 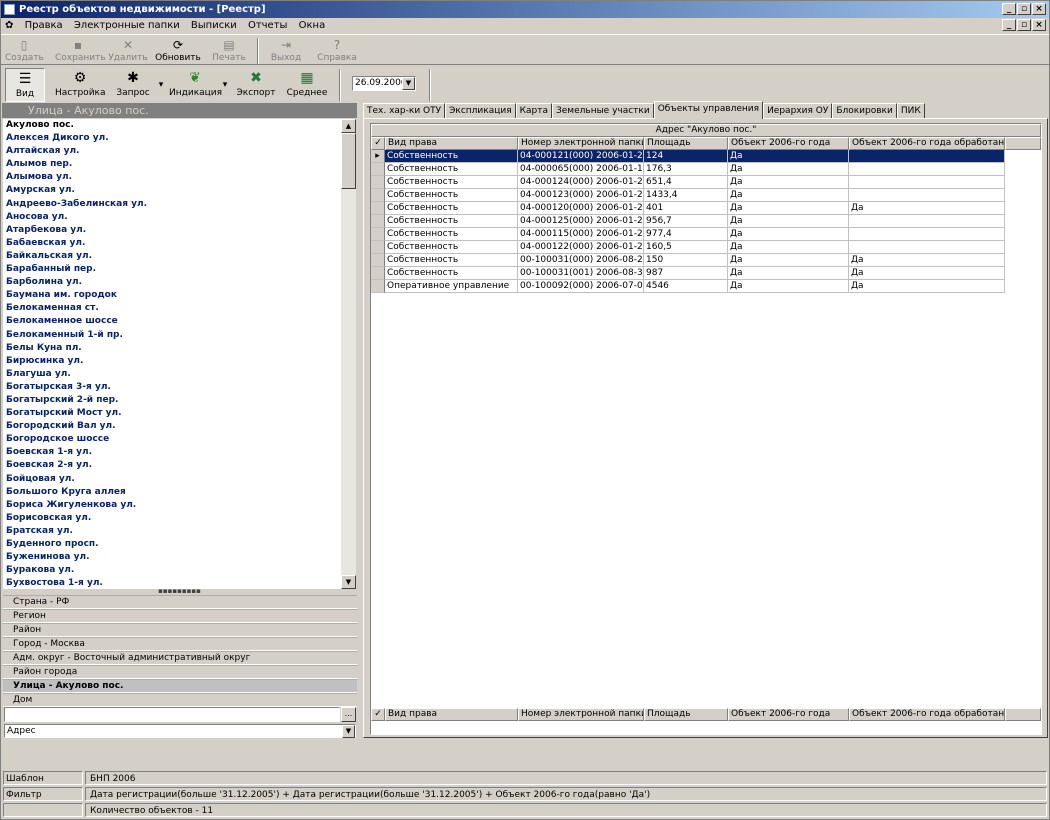 I want to click on street-list-item: Барабанный пер., so click(x=172, y=269).